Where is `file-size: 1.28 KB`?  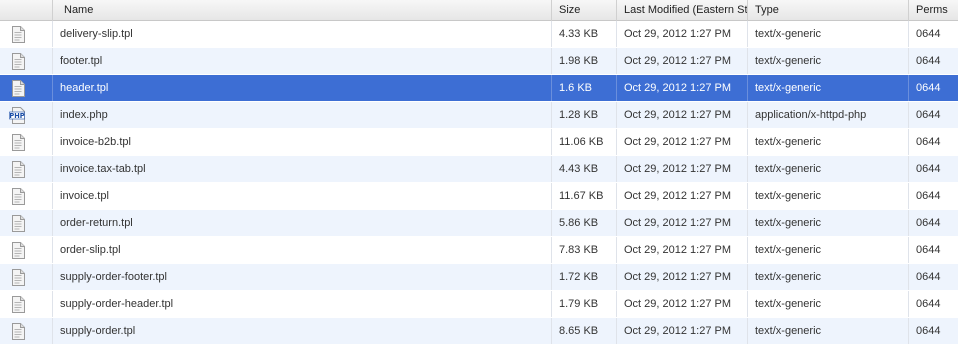 file-size: 1.28 KB is located at coordinates (584, 115).